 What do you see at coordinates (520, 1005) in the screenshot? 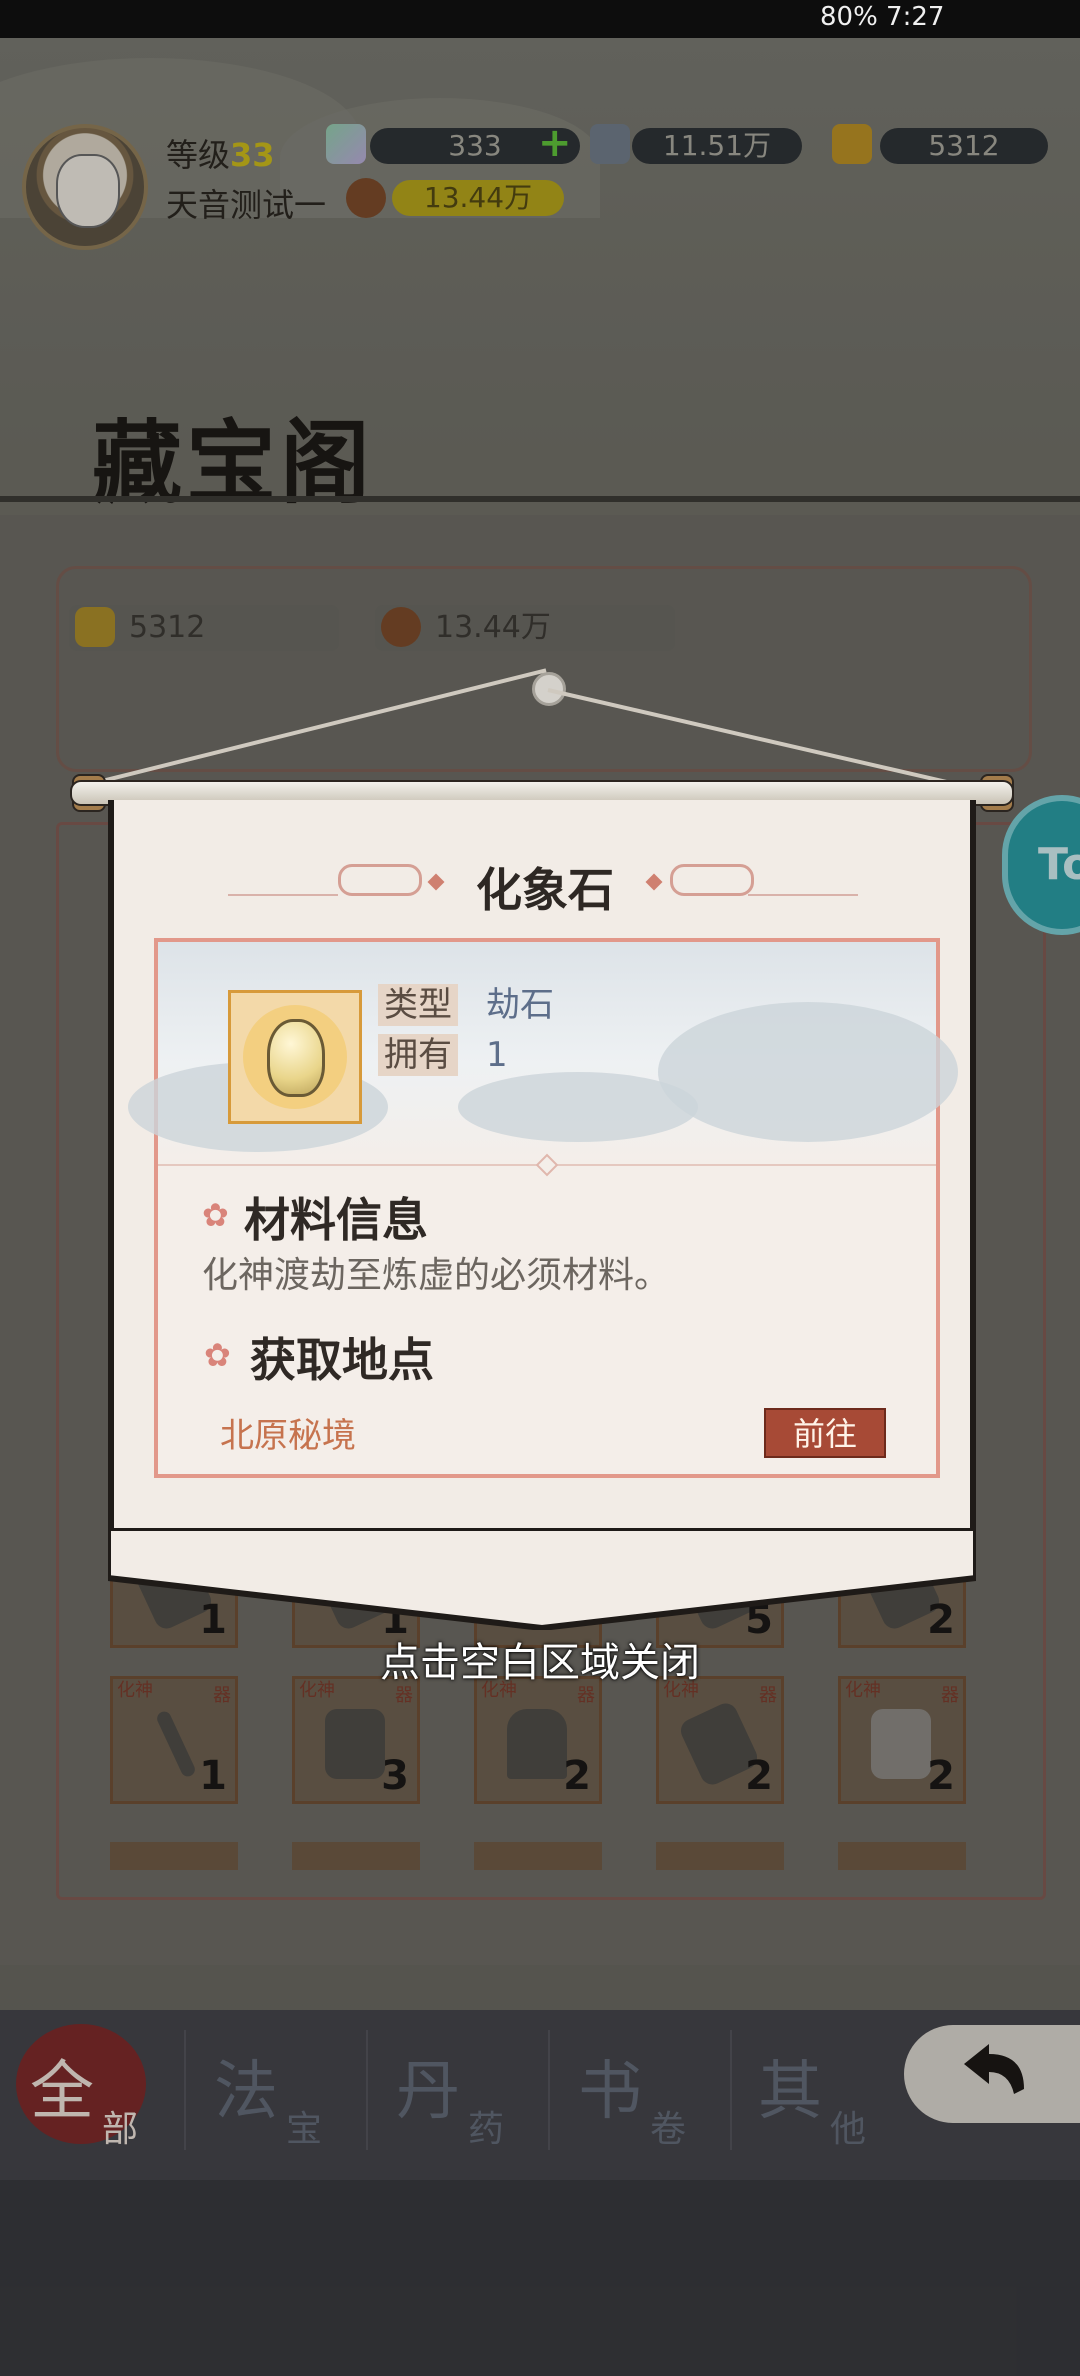
I see `type-value: 劫石` at bounding box center [520, 1005].